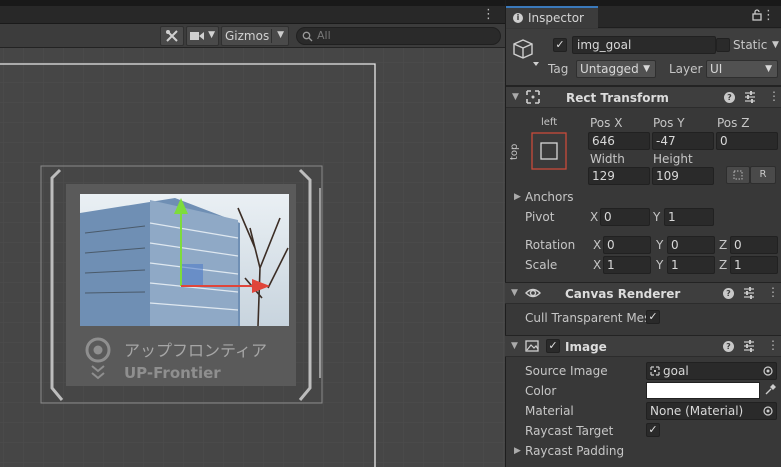 The image size is (781, 467). What do you see at coordinates (742, 69) in the screenshot?
I see `layer-dropdown: UI ▼` at bounding box center [742, 69].